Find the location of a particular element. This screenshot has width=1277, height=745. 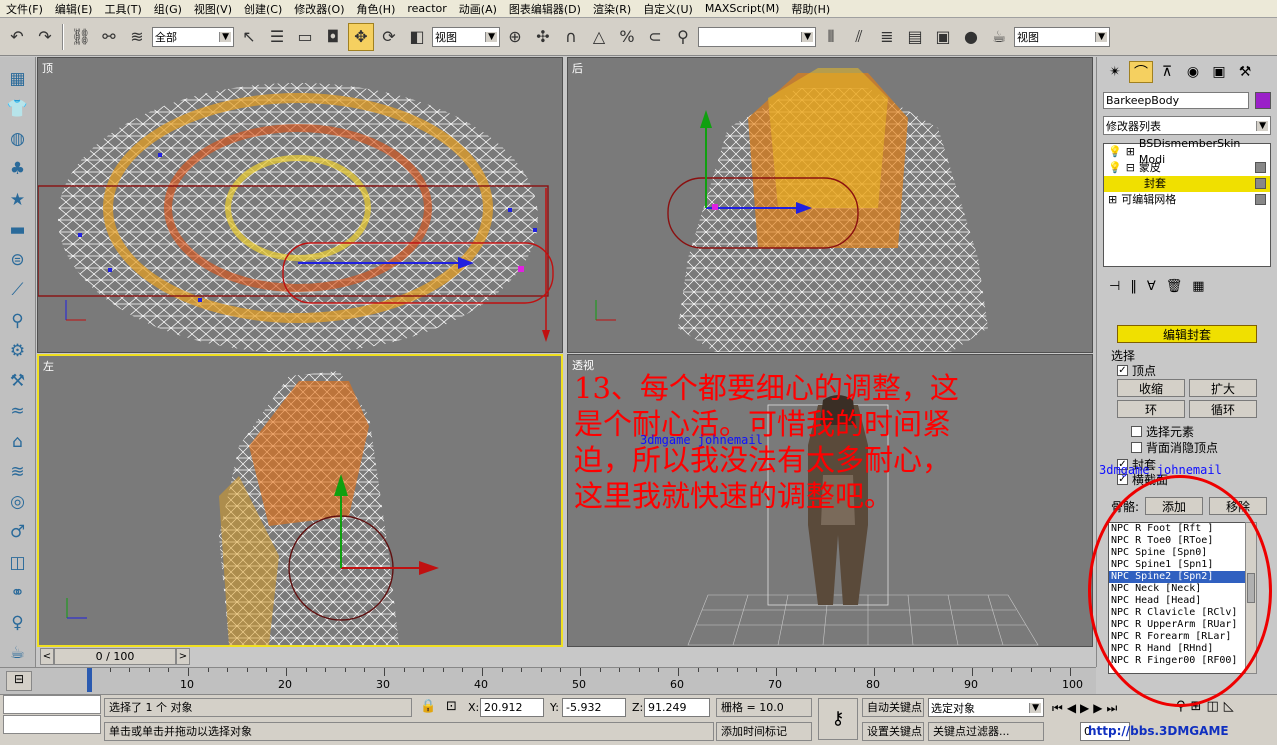

menu-item: 视图(V) is located at coordinates (213, 9).